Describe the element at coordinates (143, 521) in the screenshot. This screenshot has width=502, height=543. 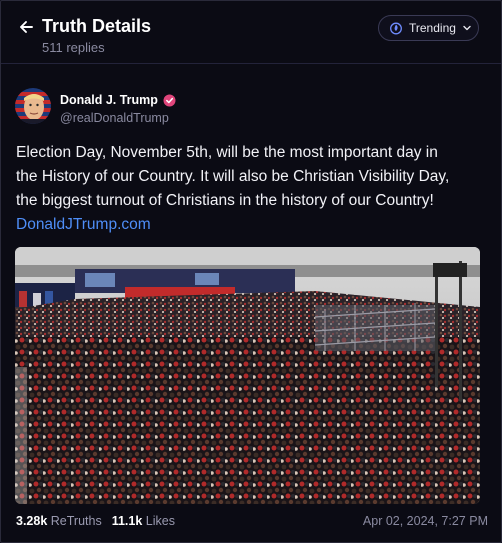
I see `likes-stat: 11.1k Likes` at that location.